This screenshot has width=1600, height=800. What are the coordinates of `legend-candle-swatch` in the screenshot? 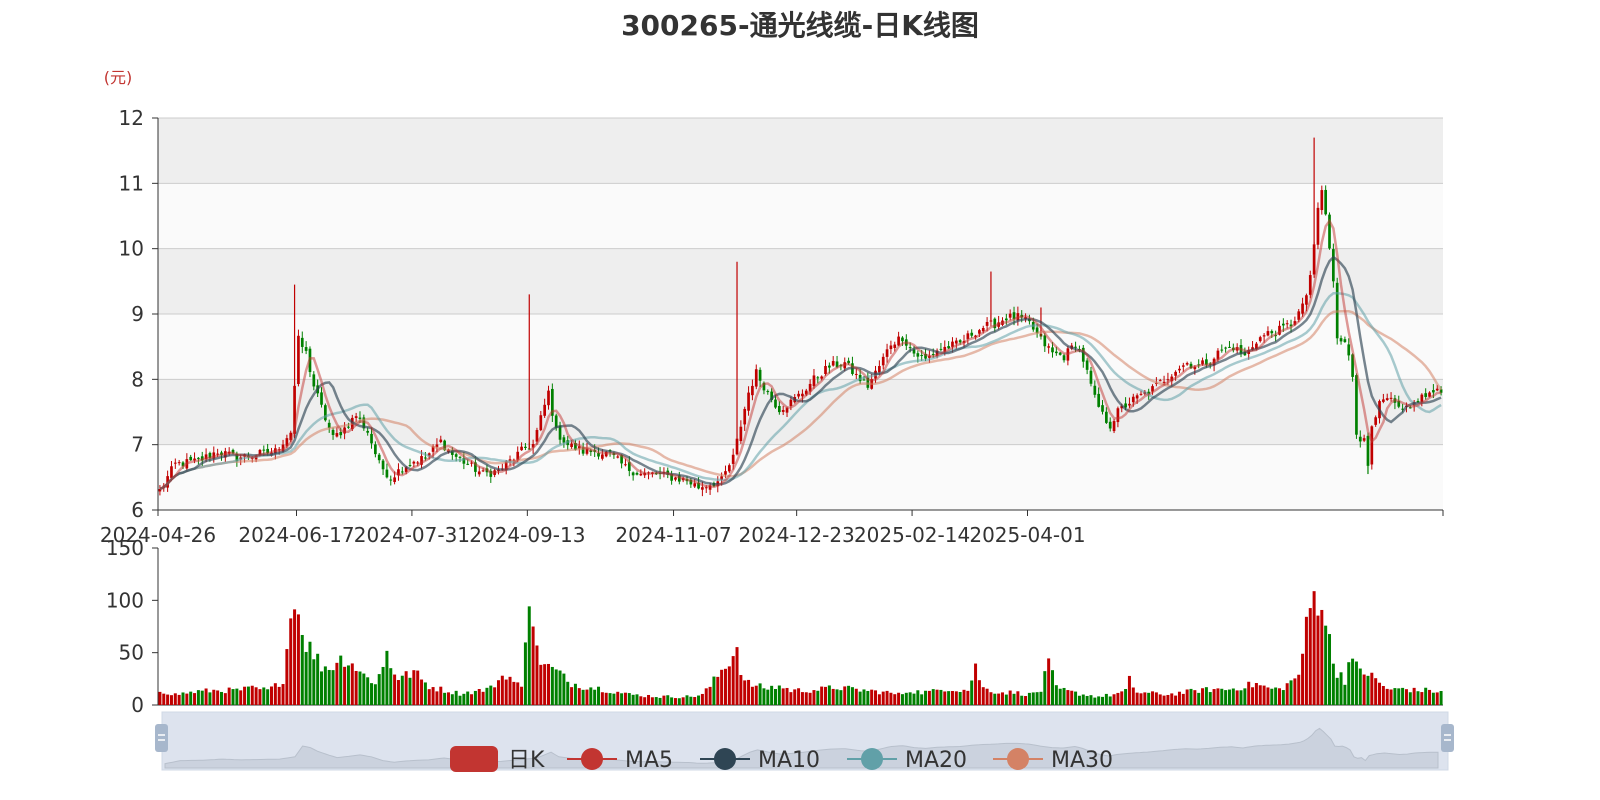 It's located at (474, 759).